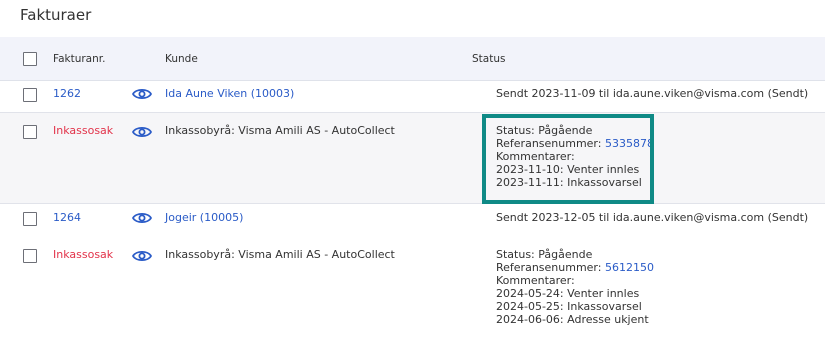 This screenshot has width=825, height=339. What do you see at coordinates (56, 15) in the screenshot?
I see `page-title: Fakturaer` at bounding box center [56, 15].